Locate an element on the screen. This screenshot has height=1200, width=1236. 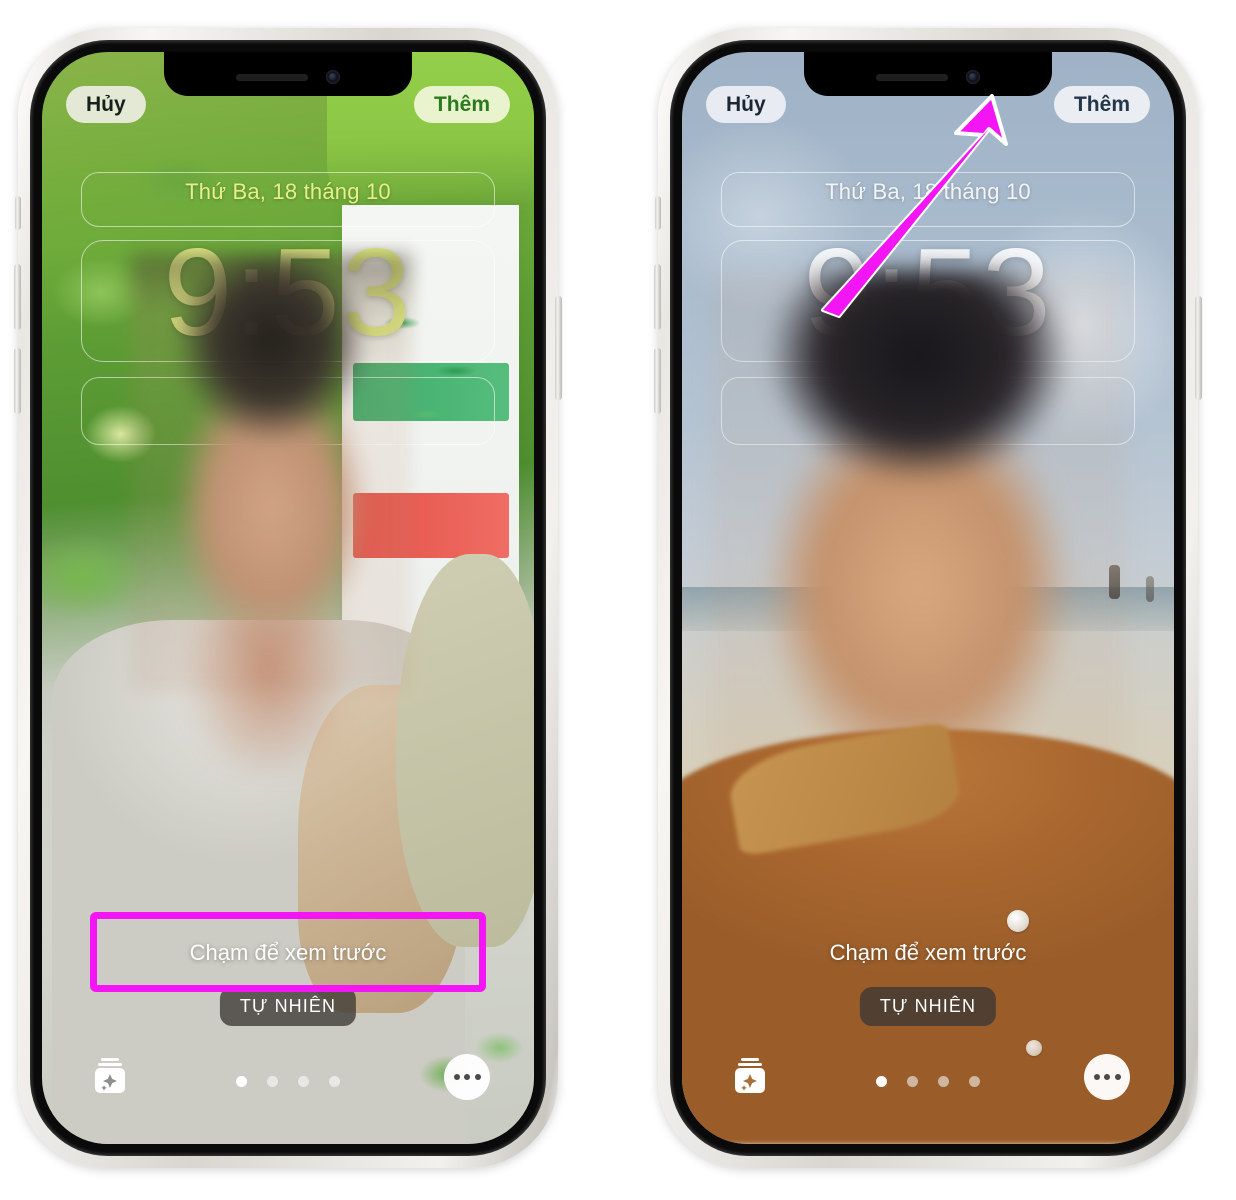
mute-switch-left is located at coordinates (18, 213).